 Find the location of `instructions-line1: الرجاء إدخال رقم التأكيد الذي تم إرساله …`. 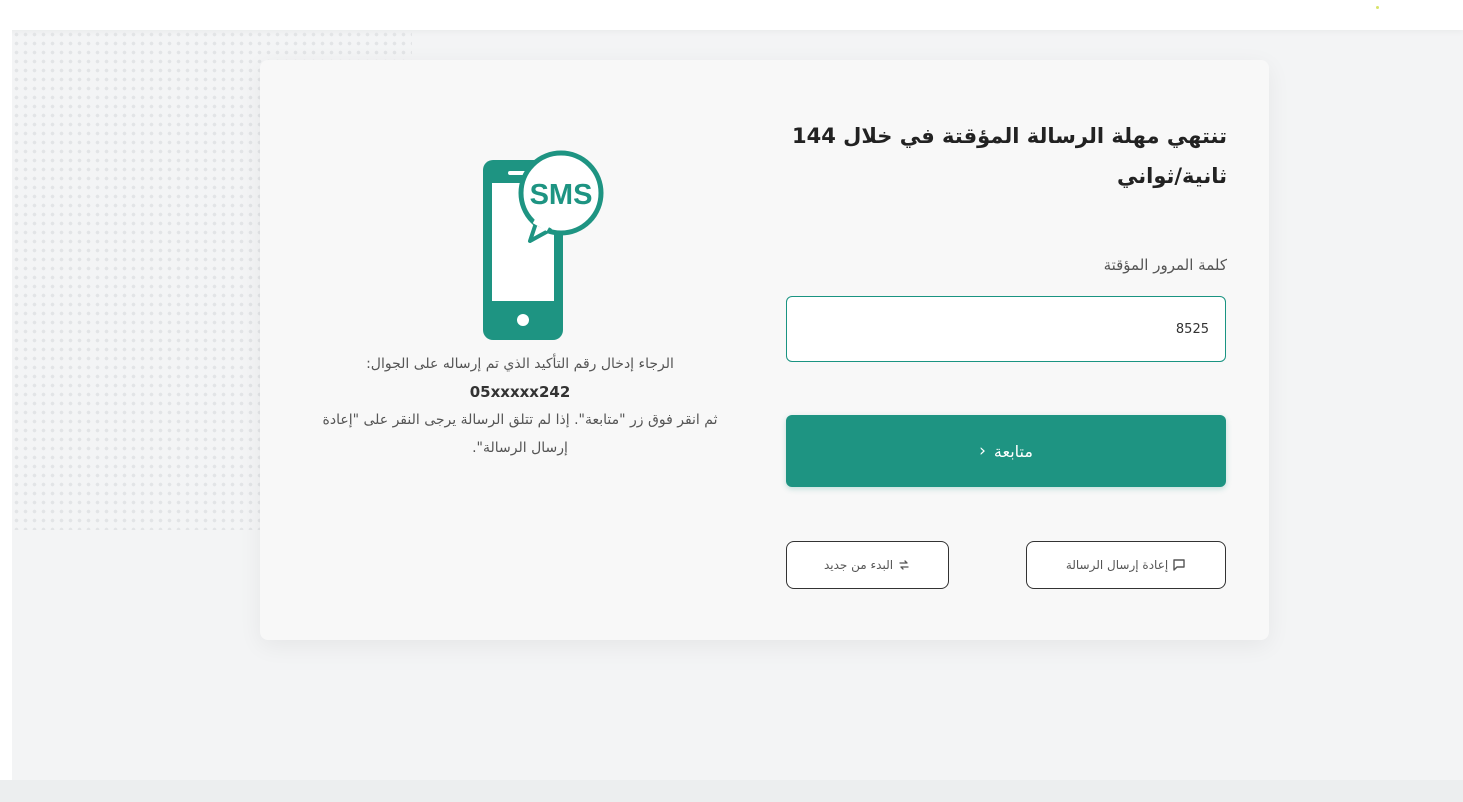

instructions-line1: الرجاء إدخال رقم التأكيد الذي تم إرساله … is located at coordinates (520, 364).